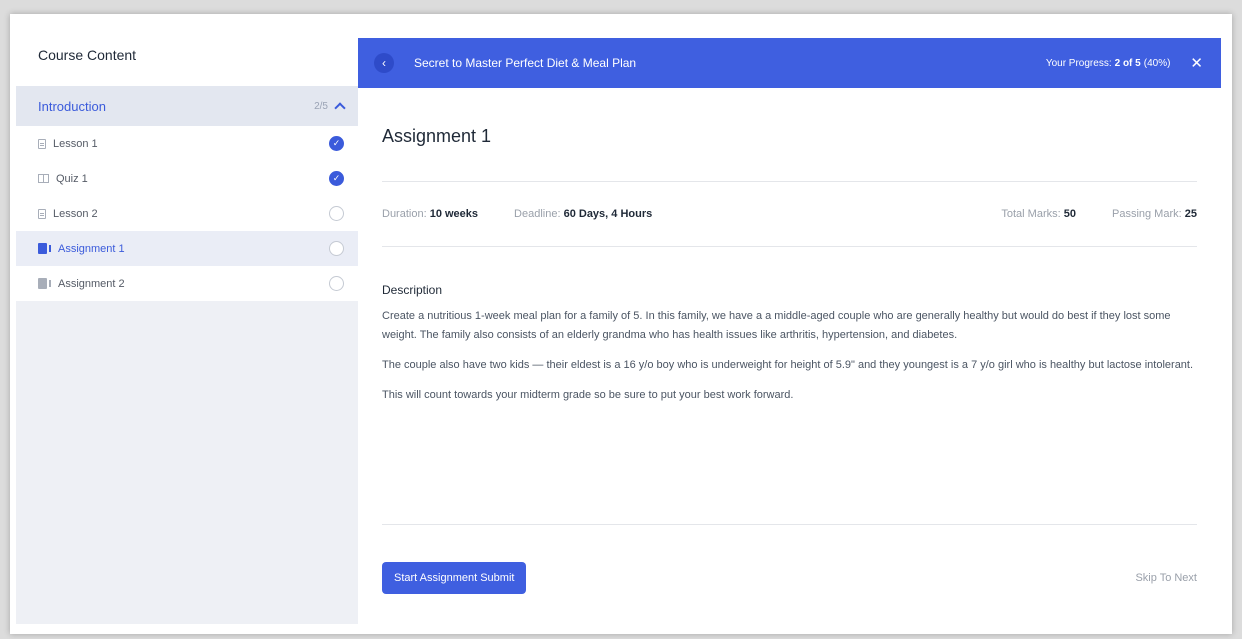  I want to click on chevron-left-icon: ‹, so click(384, 63).